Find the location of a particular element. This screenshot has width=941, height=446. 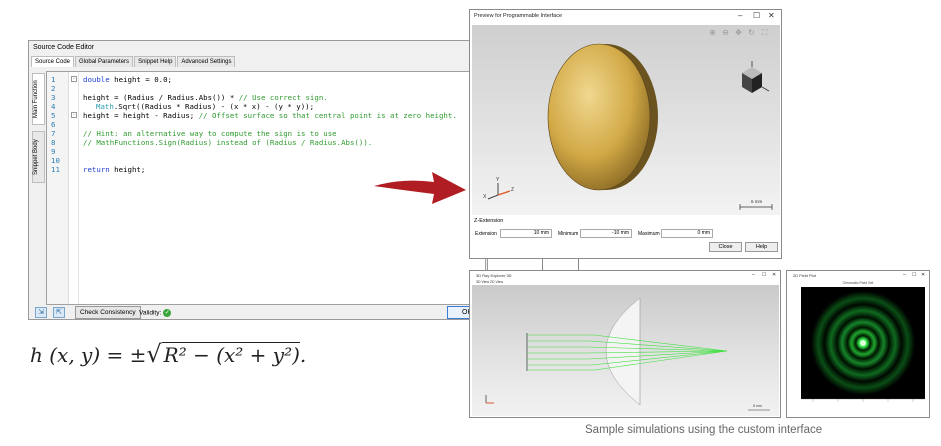

ray-scale-label: 5 mm is located at coordinates (757, 406).